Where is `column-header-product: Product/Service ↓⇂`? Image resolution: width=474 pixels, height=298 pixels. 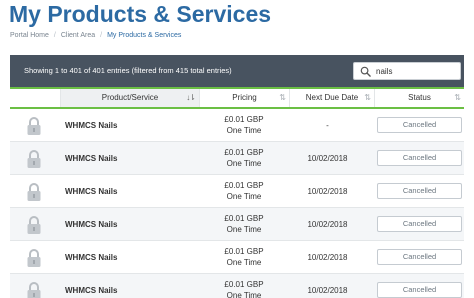
column-header-product: Product/Service ↓⇂ is located at coordinates (130, 98).